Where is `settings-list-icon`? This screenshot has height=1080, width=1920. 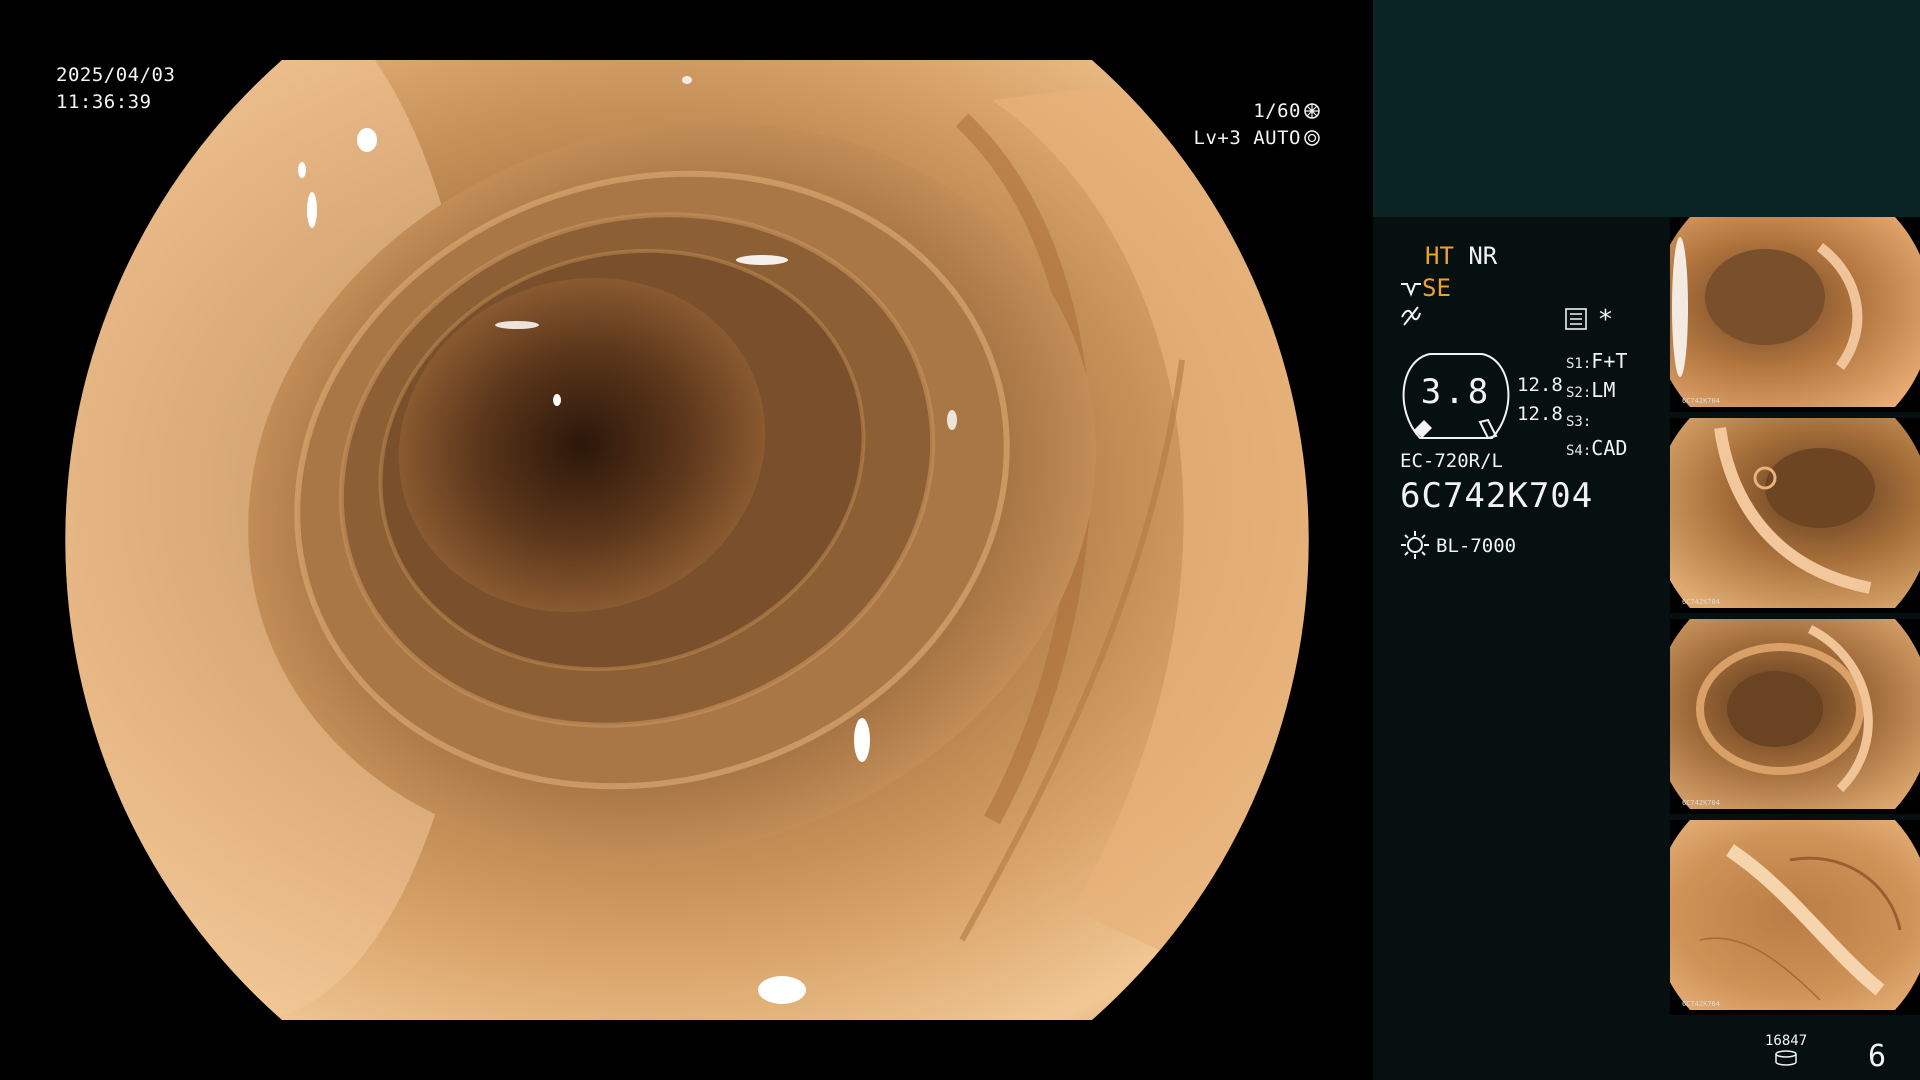 settings-list-icon is located at coordinates (1576, 319).